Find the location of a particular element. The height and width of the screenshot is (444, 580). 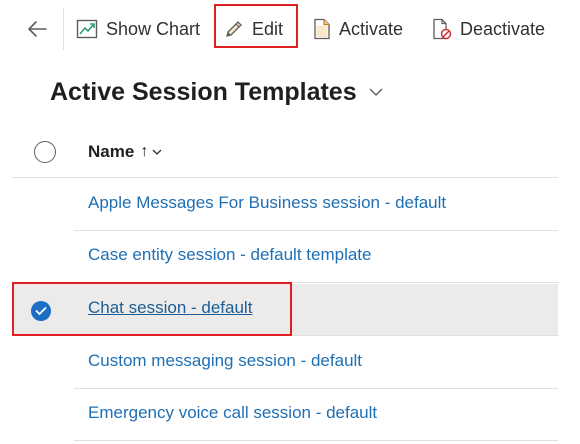

sort-ascending-icon: ↑ is located at coordinates (144, 151).